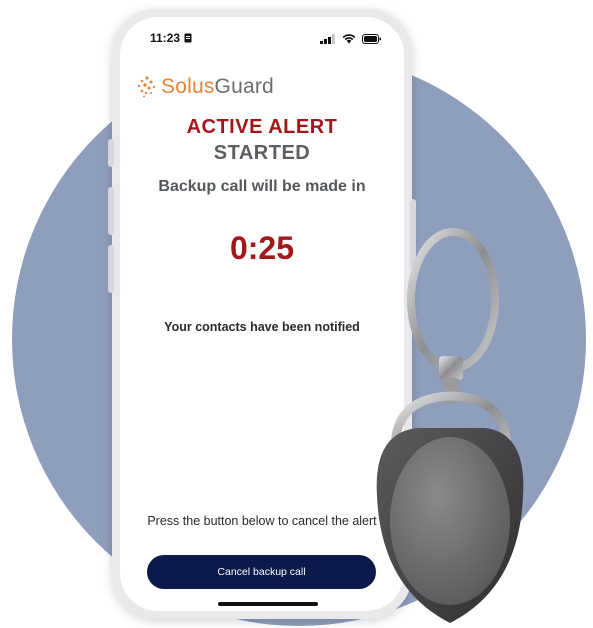  Describe the element at coordinates (266, 40) in the screenshot. I see `status-bar: 11:23` at that location.